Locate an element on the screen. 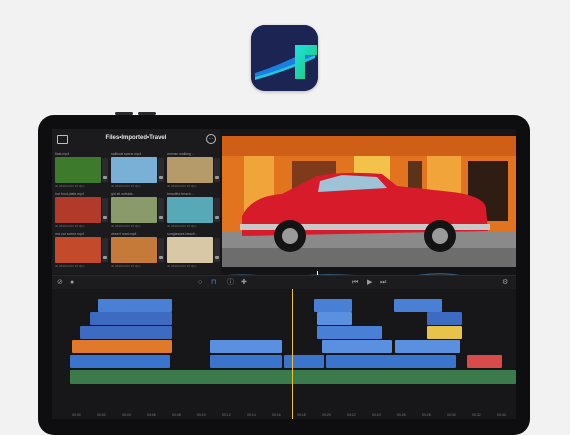 This screenshot has height=435, width=570. media-clip: red car scene.mp4 4k 3840x2160 30.0fps is located at coordinates (82, 250).